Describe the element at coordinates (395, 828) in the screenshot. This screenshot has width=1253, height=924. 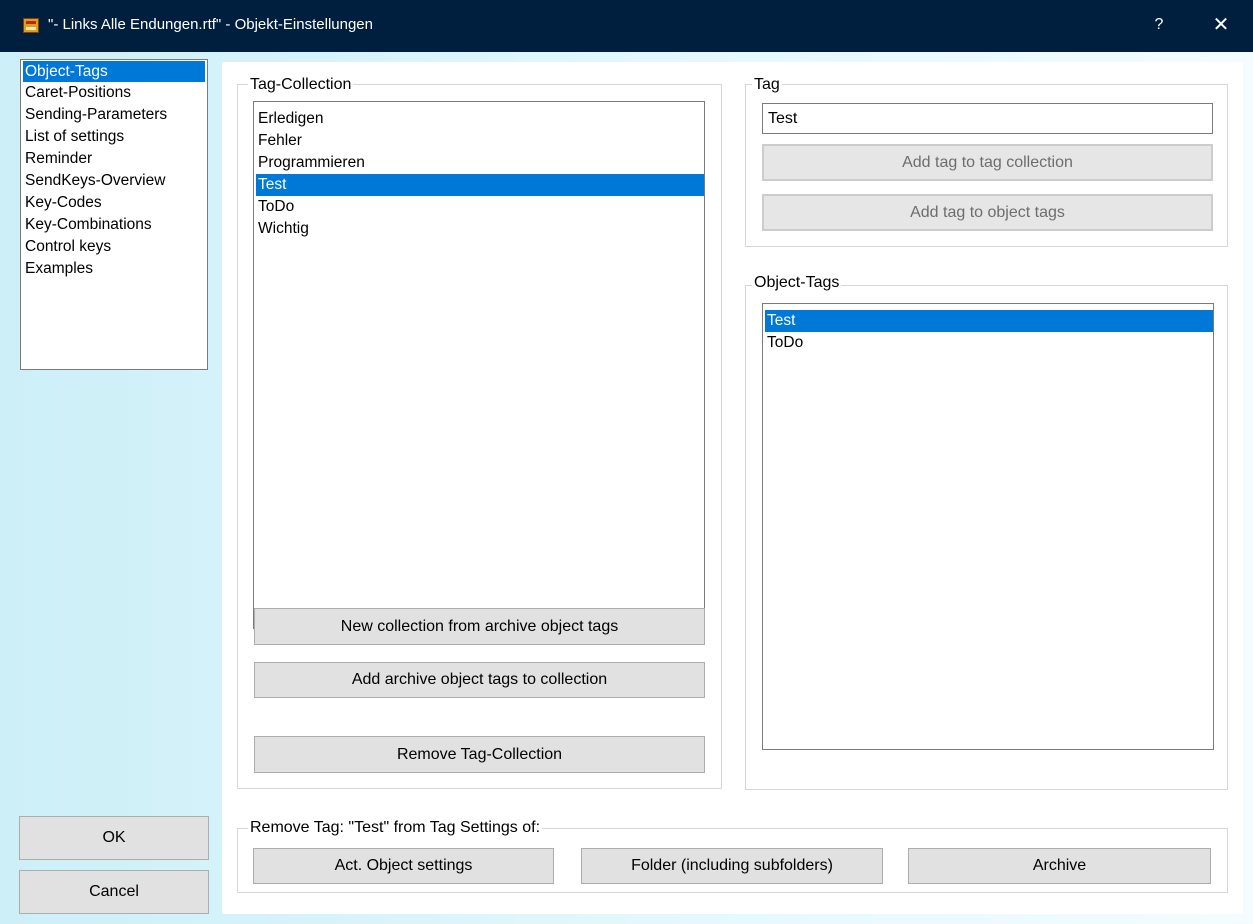
I see `remove-tag-label: Remove Tag: "Test" from Tag Settings of:` at that location.